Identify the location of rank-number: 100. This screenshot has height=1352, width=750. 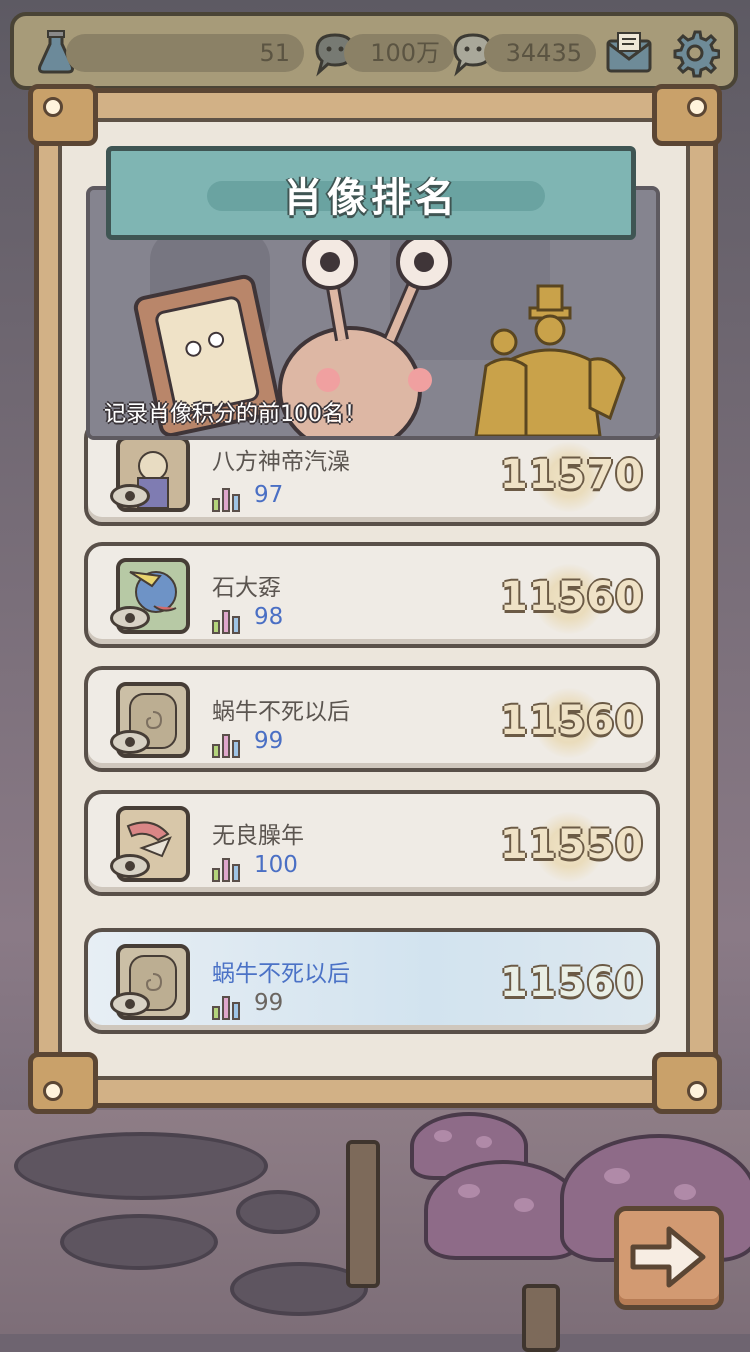
(276, 865).